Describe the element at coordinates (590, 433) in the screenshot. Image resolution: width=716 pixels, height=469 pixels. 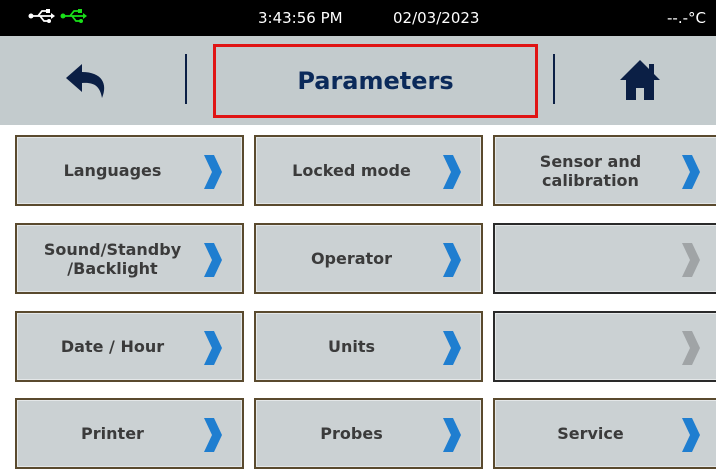
I see `menu-tile-label: Service` at that location.